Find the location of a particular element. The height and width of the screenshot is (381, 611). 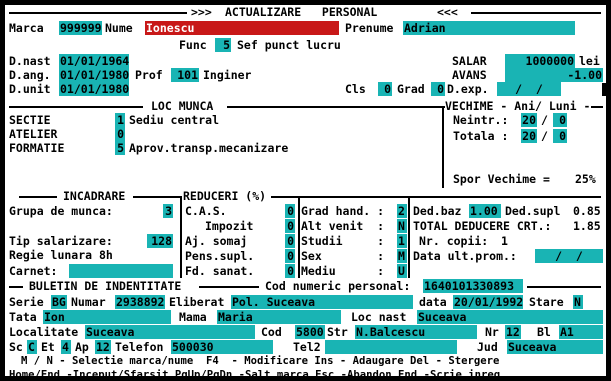

numar-label: Numar is located at coordinates (88, 302).